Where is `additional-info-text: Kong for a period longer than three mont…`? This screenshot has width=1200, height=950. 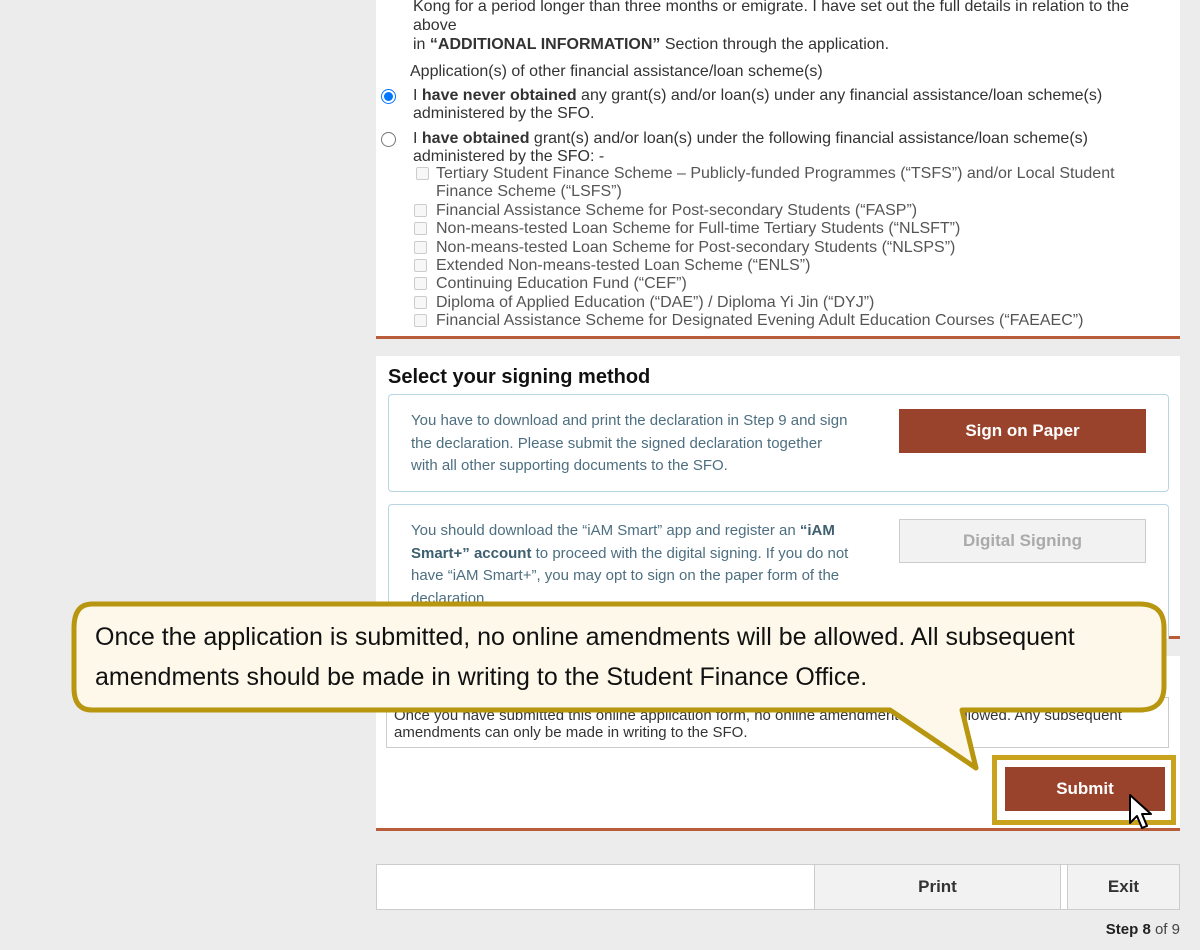 additional-info-text: Kong for a period longer than three mont… is located at coordinates (793, 27).